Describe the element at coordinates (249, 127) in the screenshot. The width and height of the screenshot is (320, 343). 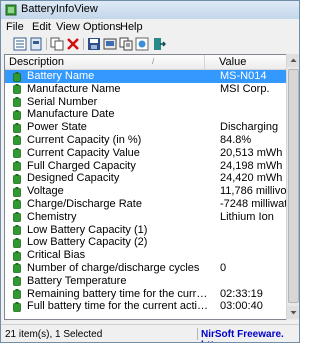
I see `row-value: Discharging` at that location.